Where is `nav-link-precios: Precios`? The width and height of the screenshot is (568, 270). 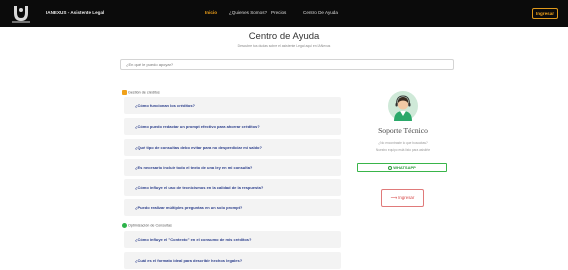
nav-link-precios: Precios is located at coordinates (278, 12).